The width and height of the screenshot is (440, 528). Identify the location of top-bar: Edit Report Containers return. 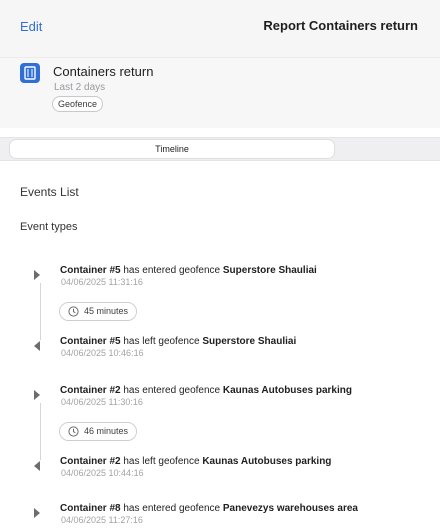
(220, 29).